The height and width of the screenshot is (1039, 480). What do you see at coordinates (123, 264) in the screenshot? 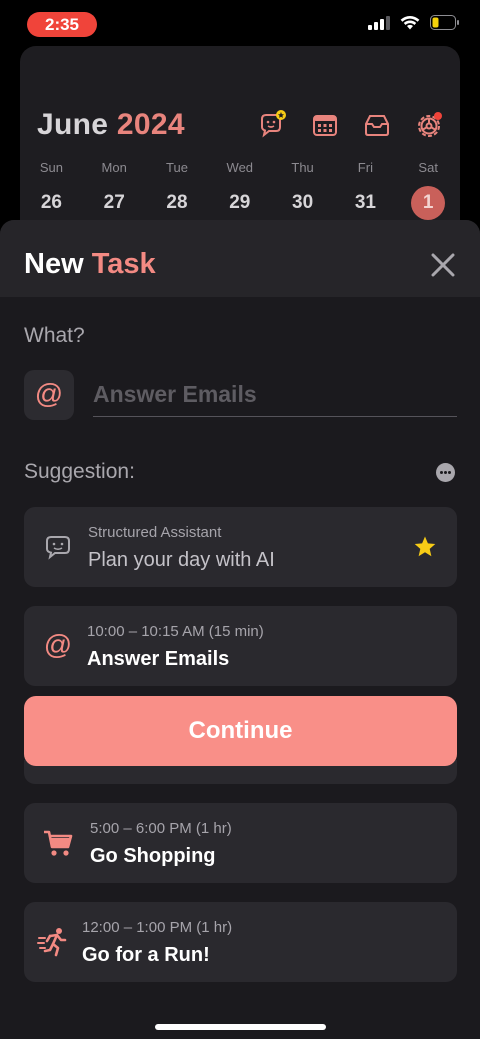
I see `sheet-title-accent: Task` at bounding box center [123, 264].